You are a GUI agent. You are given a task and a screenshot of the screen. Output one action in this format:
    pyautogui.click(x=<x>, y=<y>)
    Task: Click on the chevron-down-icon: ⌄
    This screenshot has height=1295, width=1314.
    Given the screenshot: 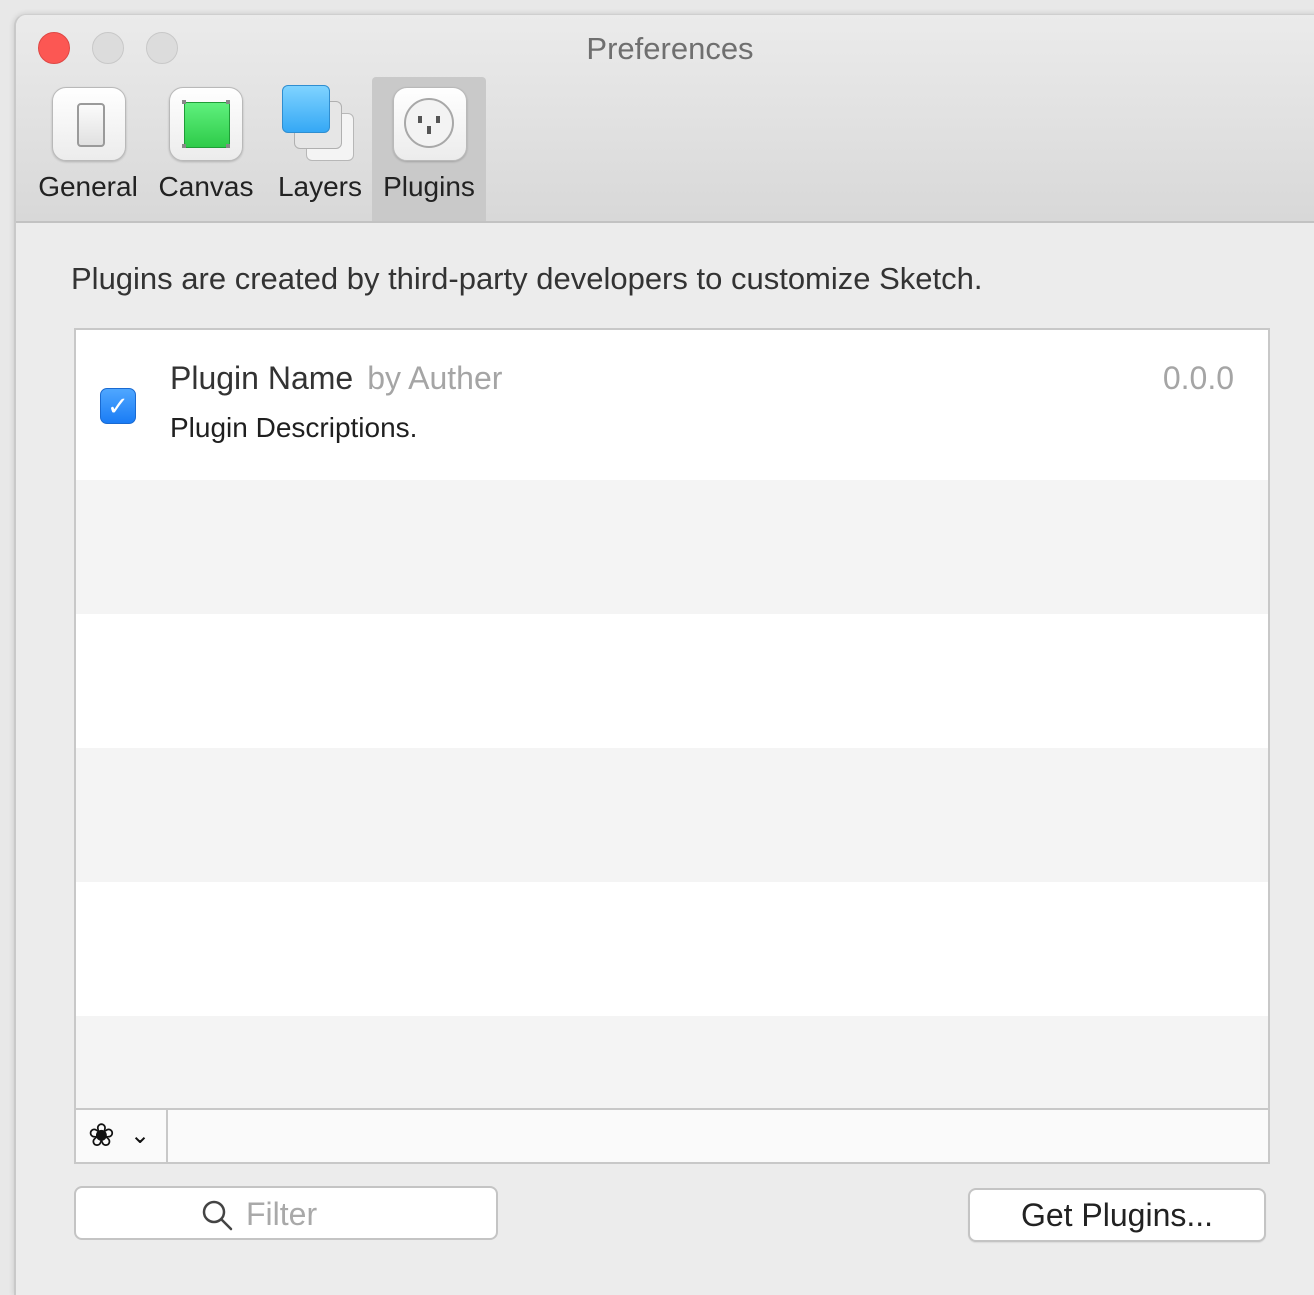 What is the action you would take?
    pyautogui.click(x=140, y=1135)
    